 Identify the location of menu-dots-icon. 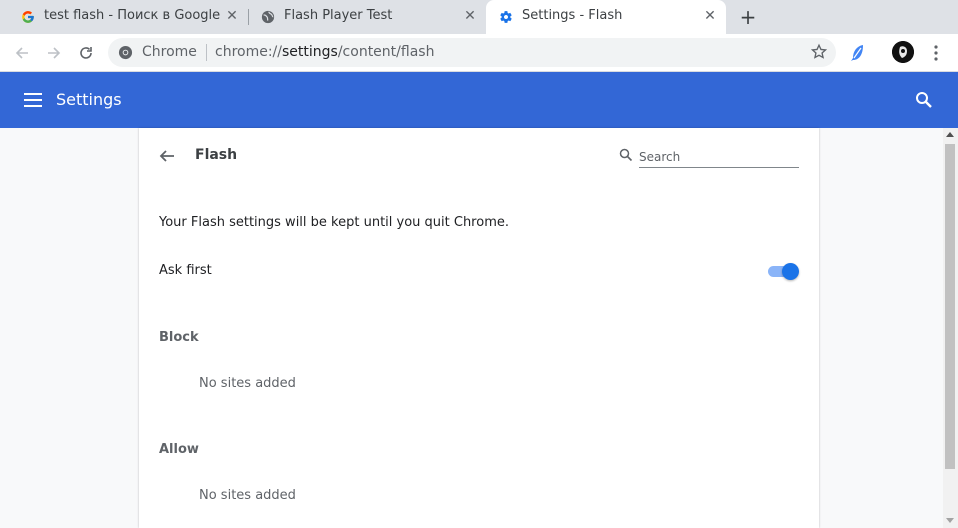
(936, 53).